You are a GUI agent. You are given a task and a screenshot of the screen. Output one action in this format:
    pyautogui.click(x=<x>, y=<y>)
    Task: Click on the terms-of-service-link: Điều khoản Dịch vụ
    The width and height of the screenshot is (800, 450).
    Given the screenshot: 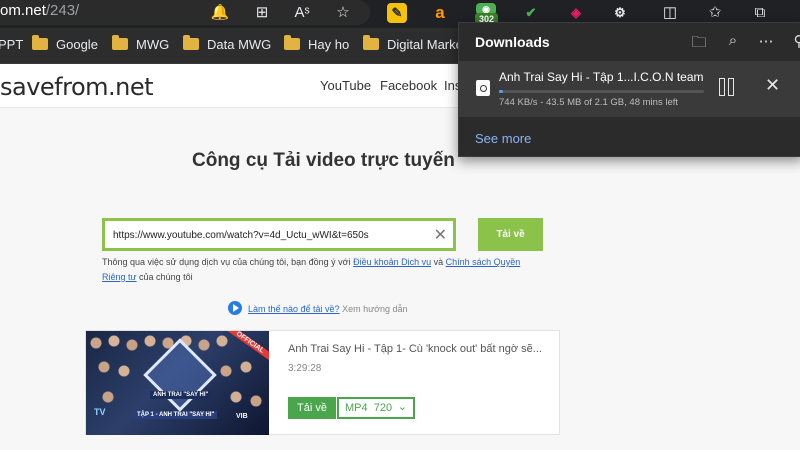 What is the action you would take?
    pyautogui.click(x=392, y=262)
    